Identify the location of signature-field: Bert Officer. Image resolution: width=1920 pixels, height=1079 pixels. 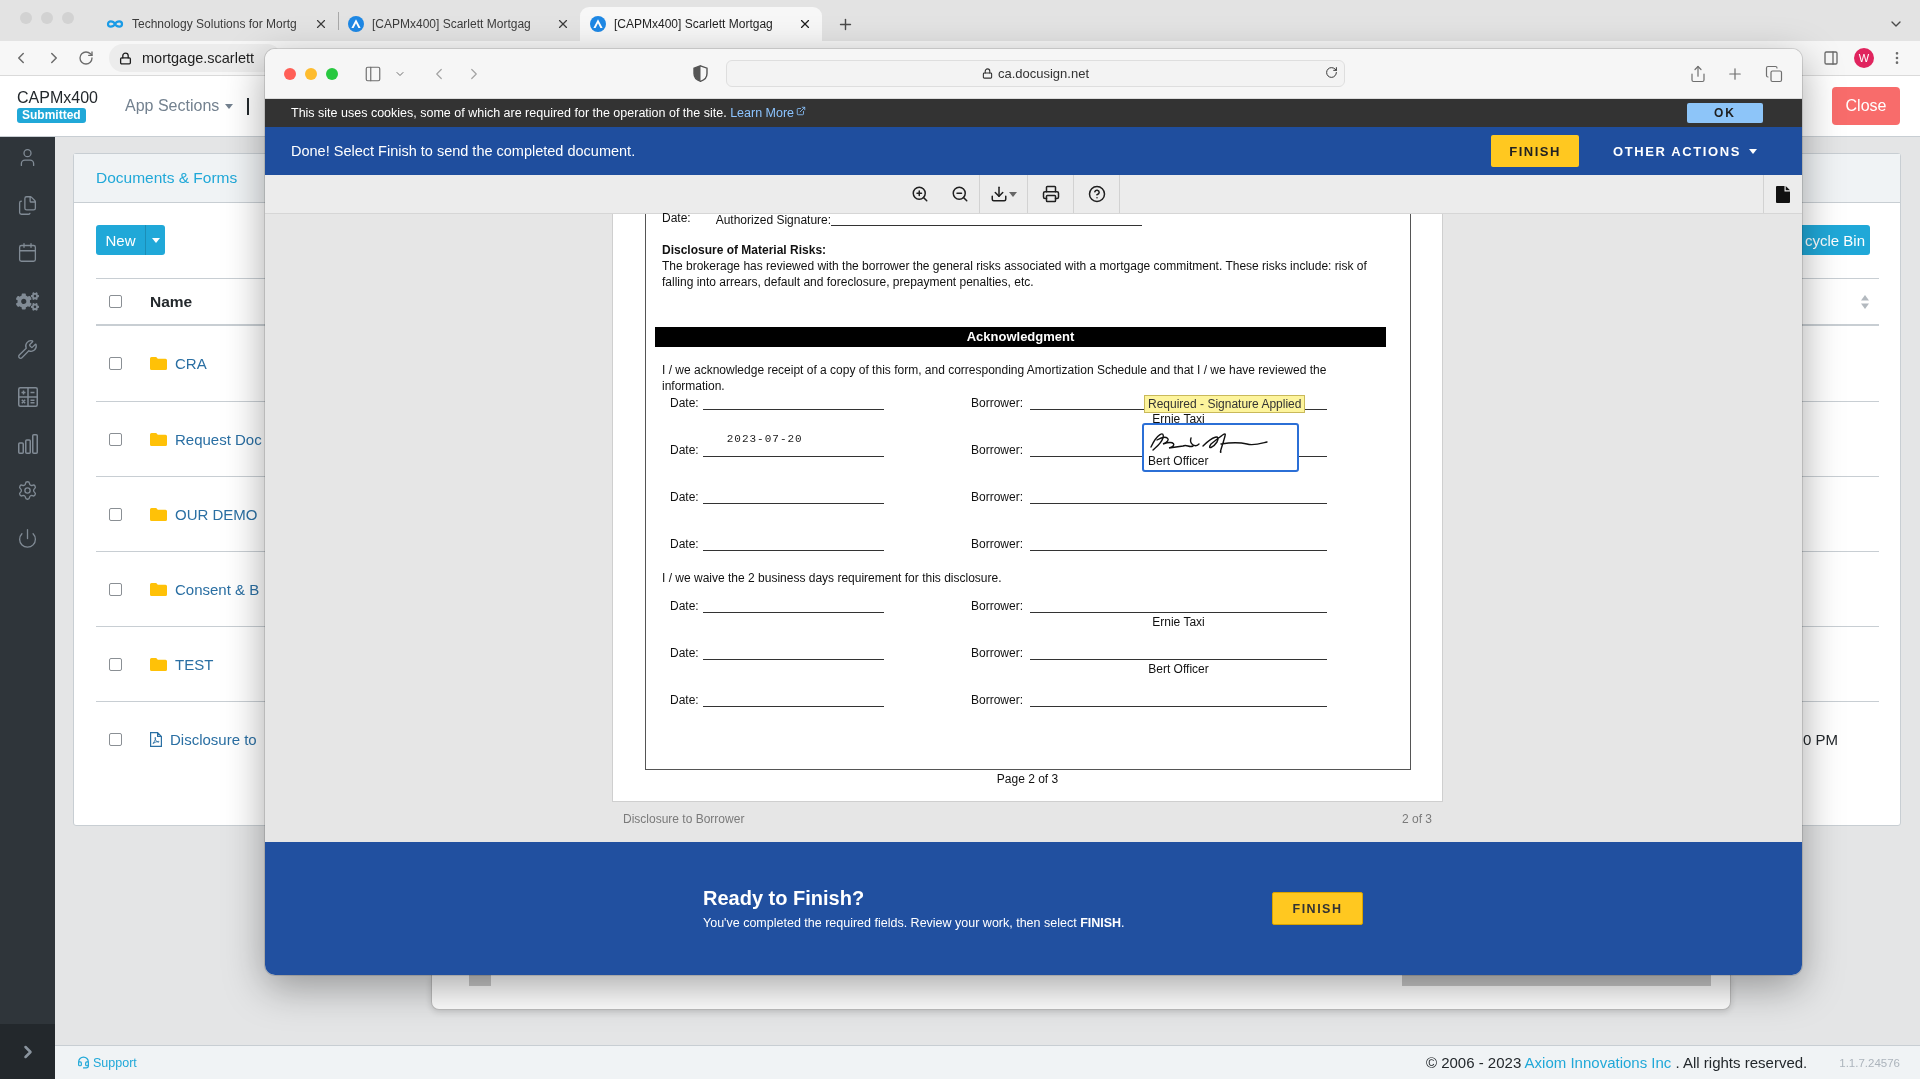
(1220, 447).